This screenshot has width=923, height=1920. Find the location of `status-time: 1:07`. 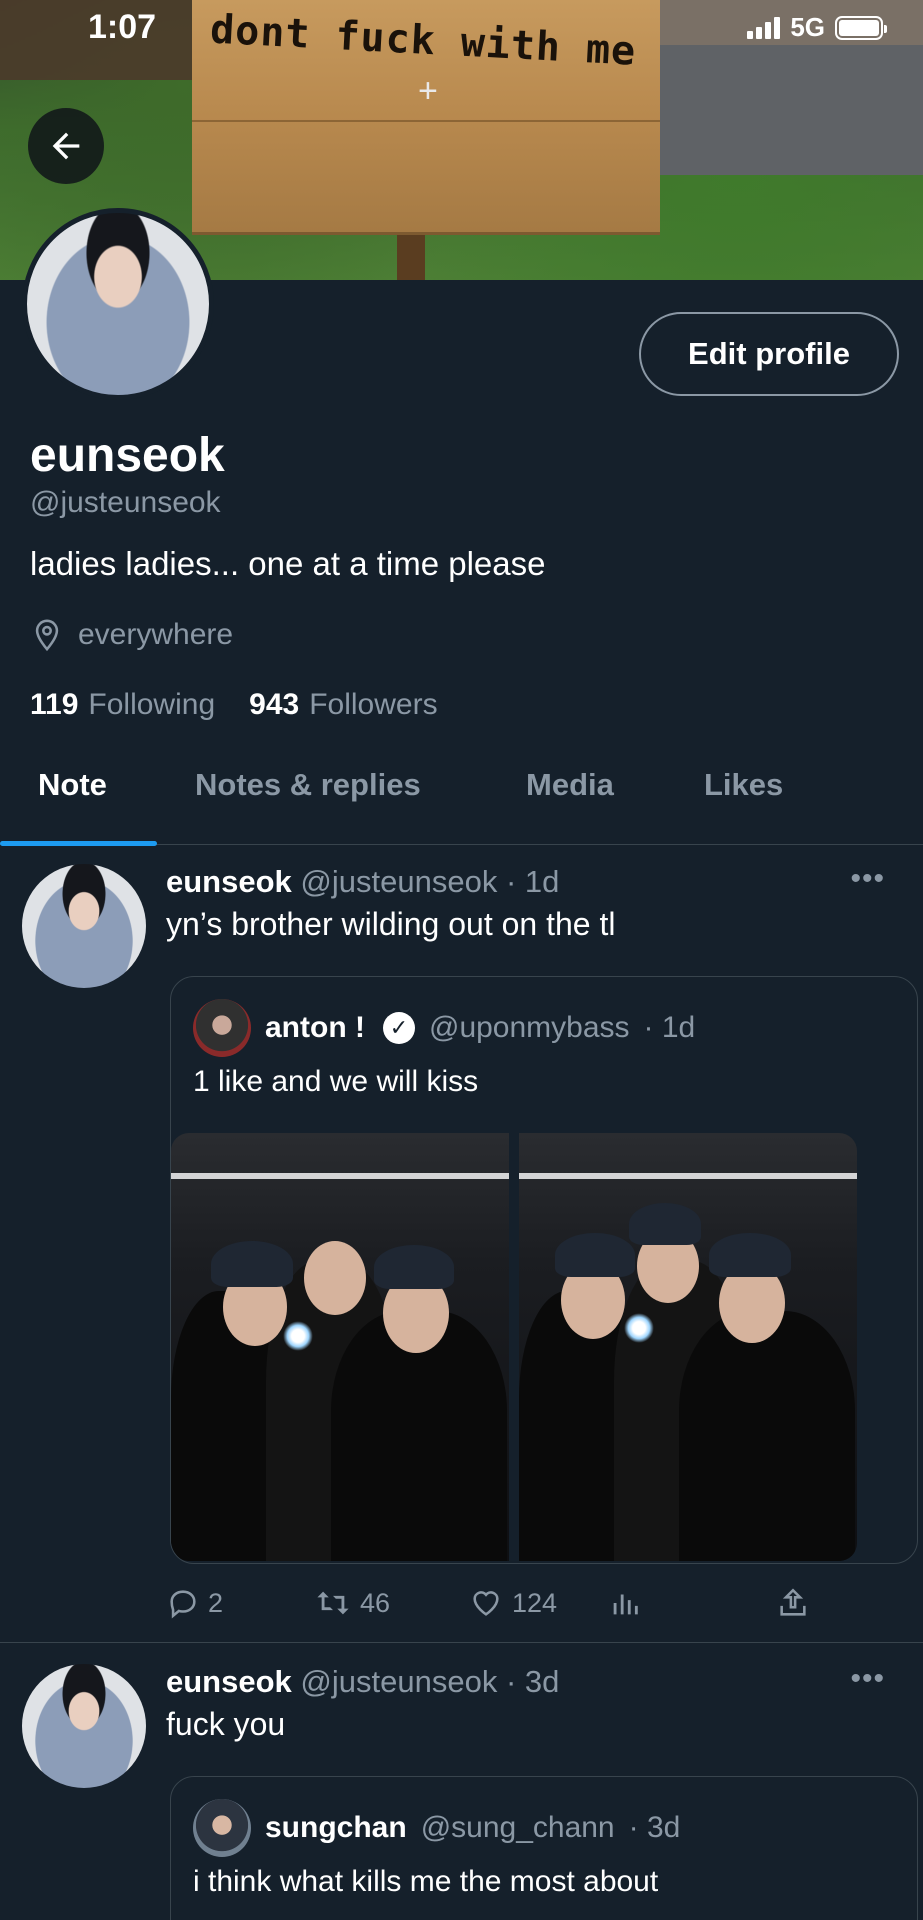

status-time: 1:07 is located at coordinates (122, 27).